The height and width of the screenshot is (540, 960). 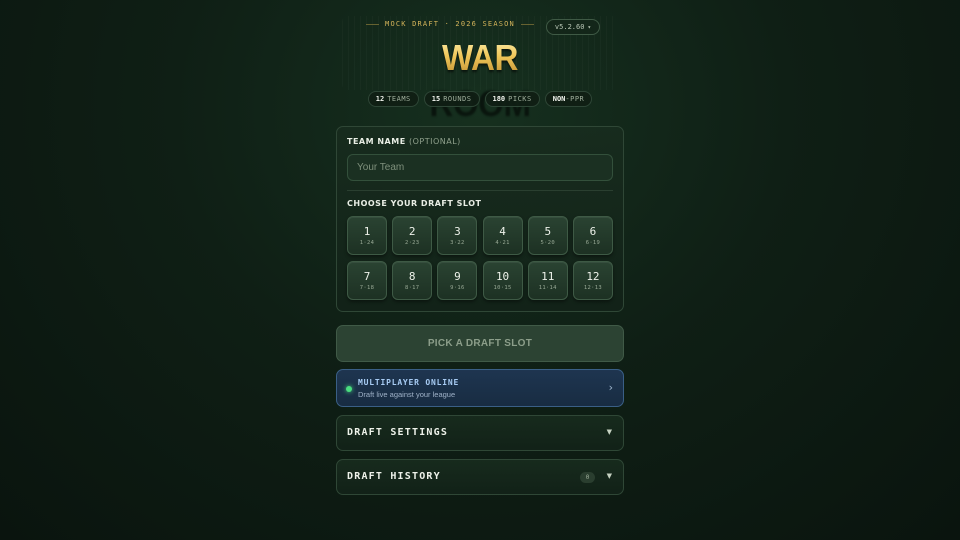 What do you see at coordinates (547, 243) in the screenshot?
I see `slot-picks: 5·20` at bounding box center [547, 243].